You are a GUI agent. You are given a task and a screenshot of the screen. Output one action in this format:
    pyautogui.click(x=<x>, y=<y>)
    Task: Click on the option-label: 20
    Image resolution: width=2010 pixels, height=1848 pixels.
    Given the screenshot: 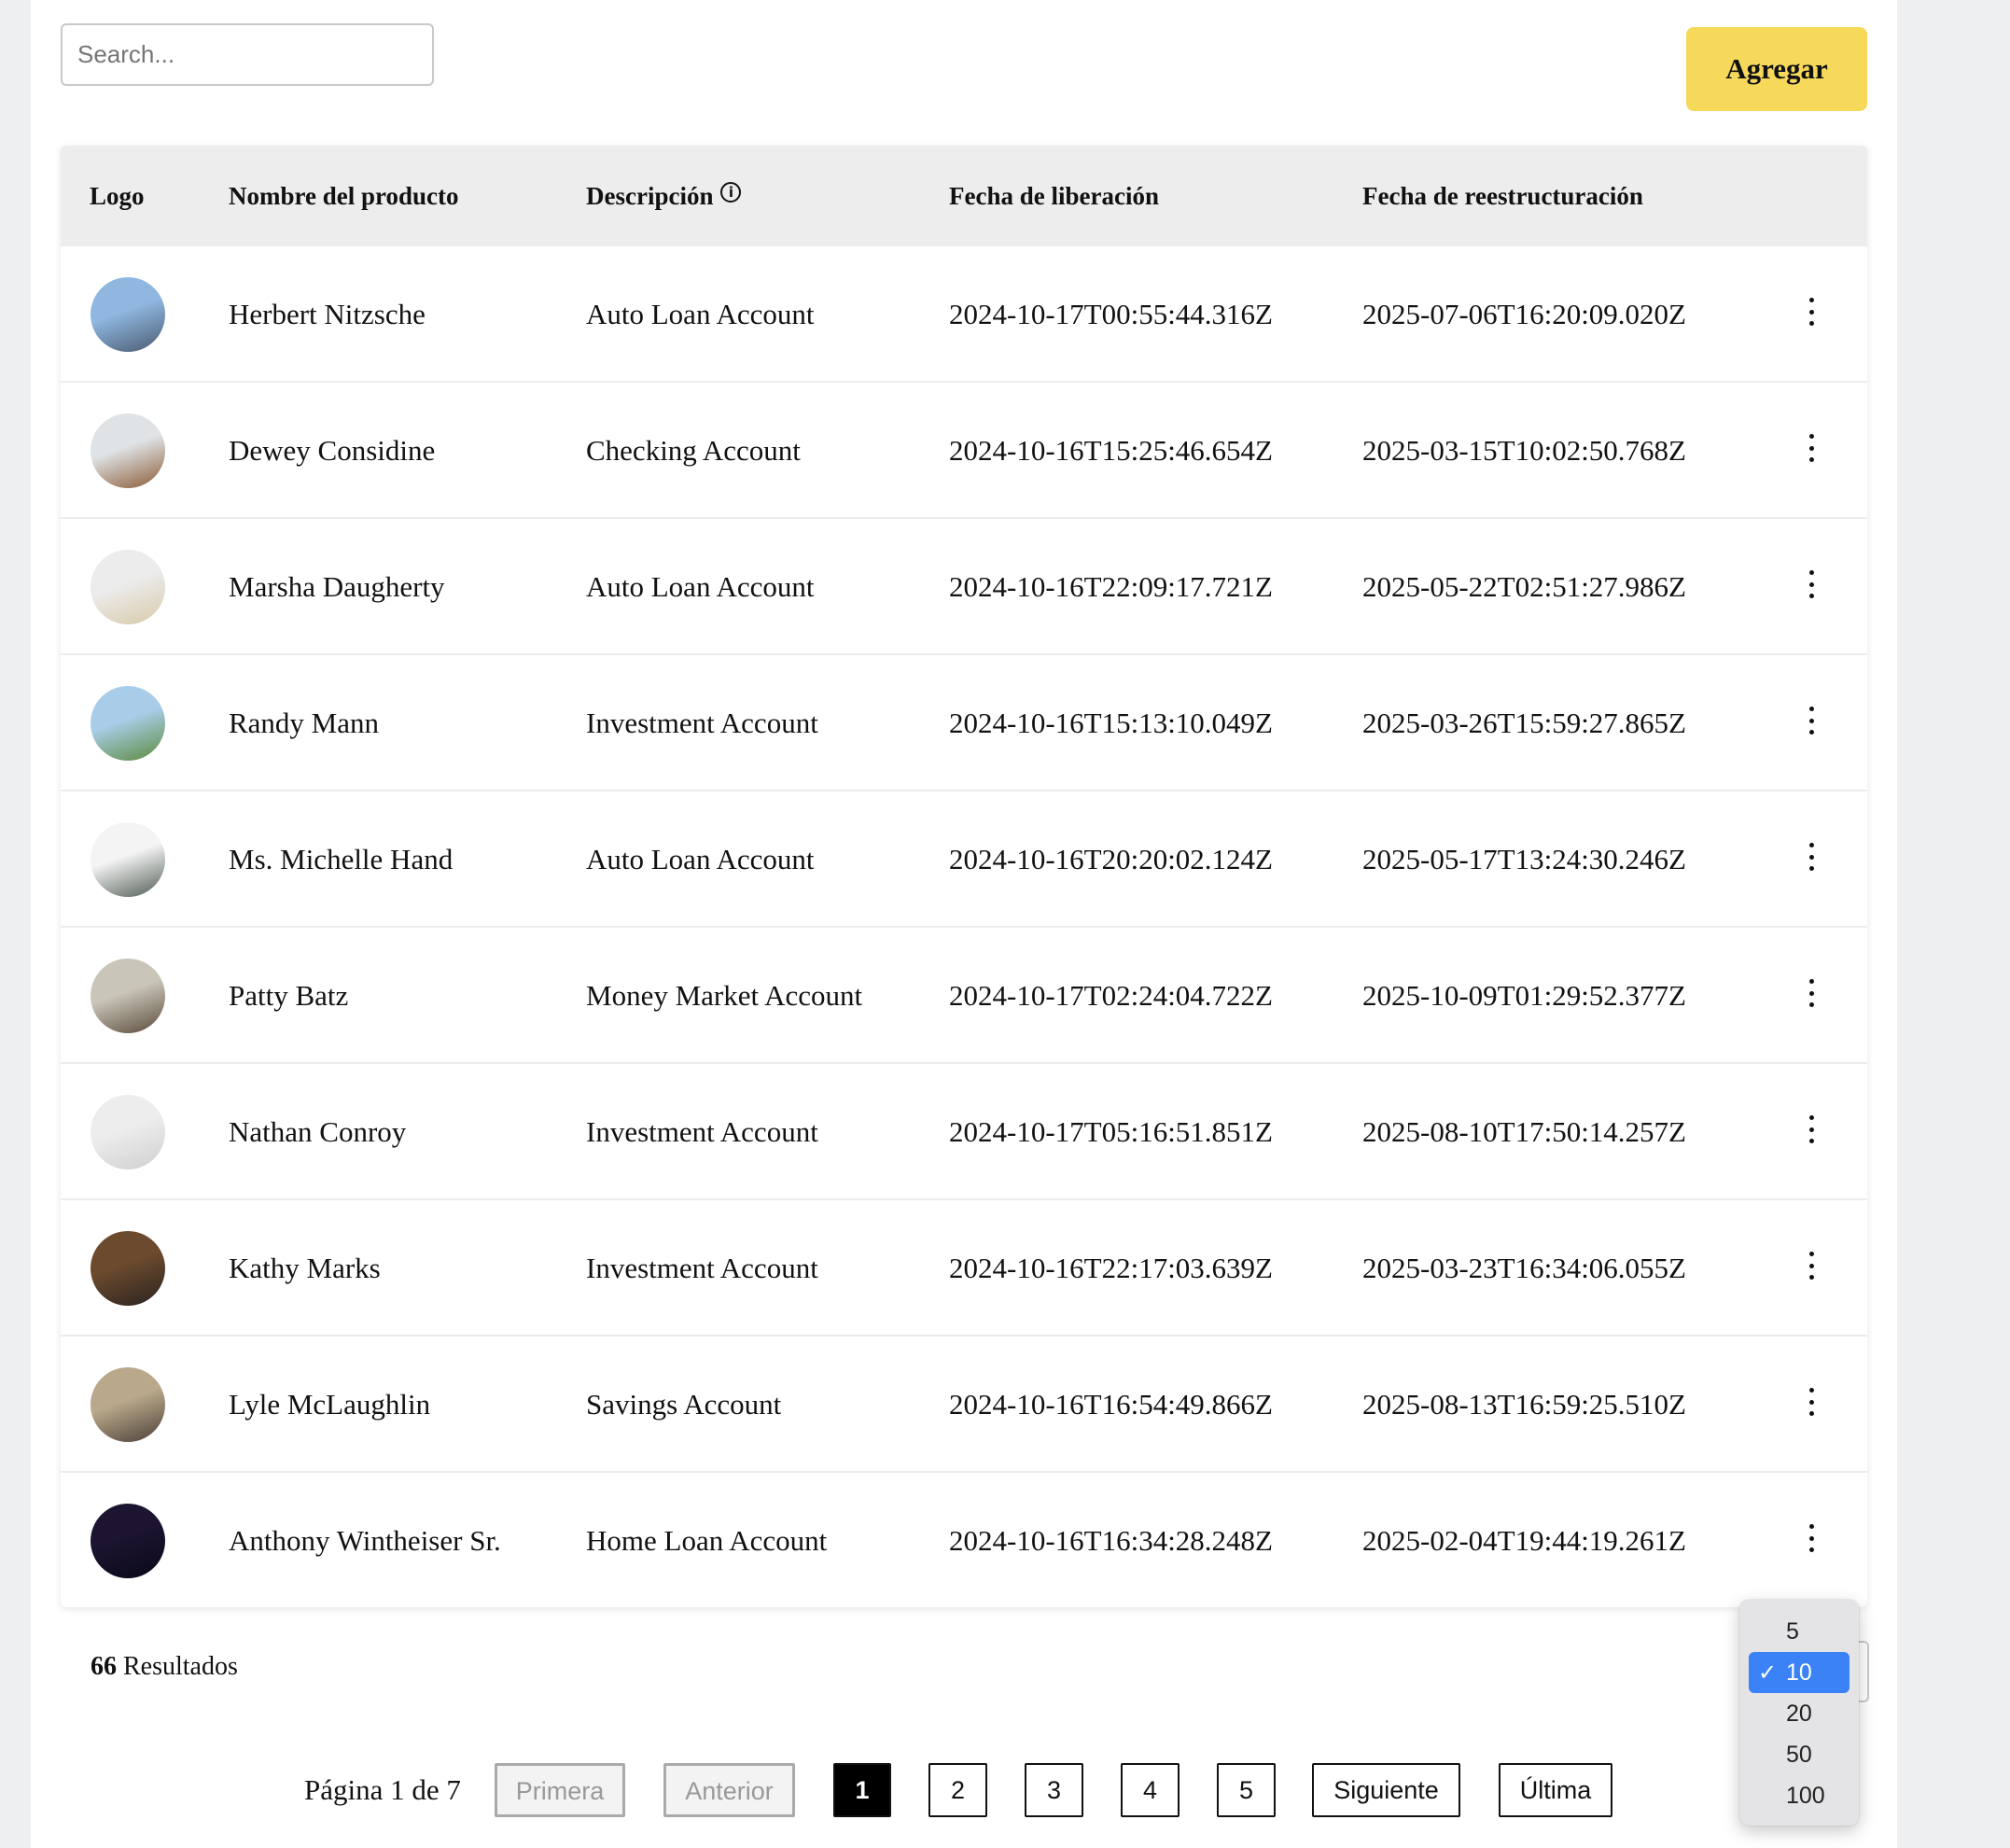 What is the action you would take?
    pyautogui.click(x=1799, y=1714)
    